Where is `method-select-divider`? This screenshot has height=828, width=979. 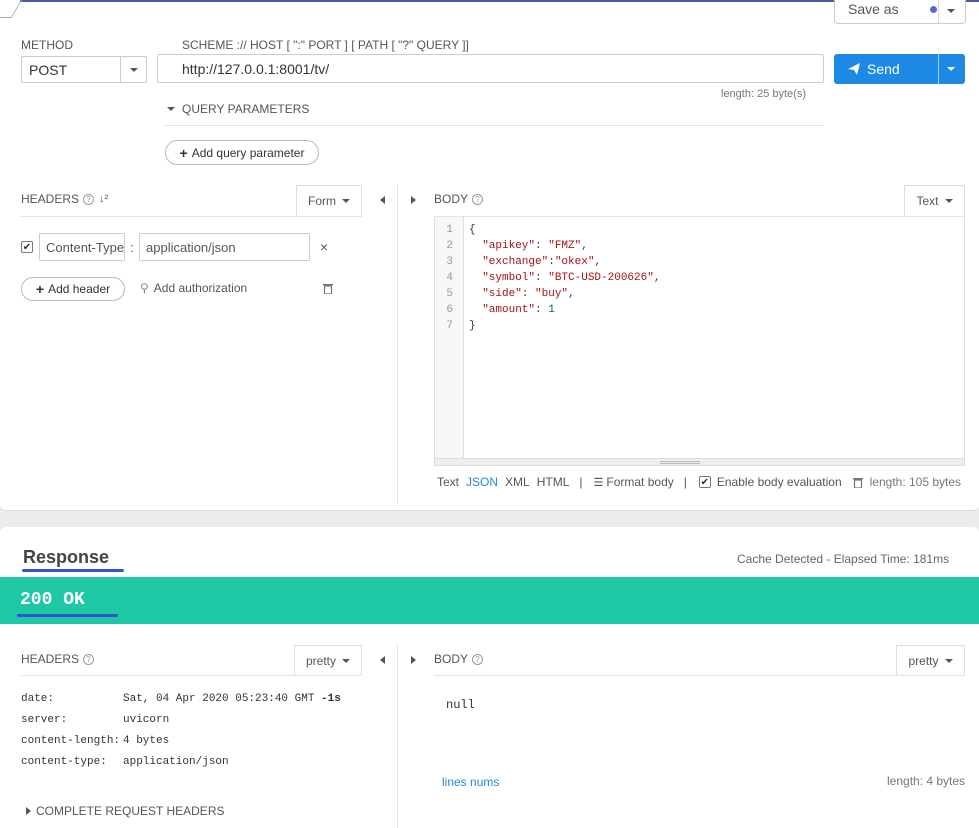 method-select-divider is located at coordinates (120, 69).